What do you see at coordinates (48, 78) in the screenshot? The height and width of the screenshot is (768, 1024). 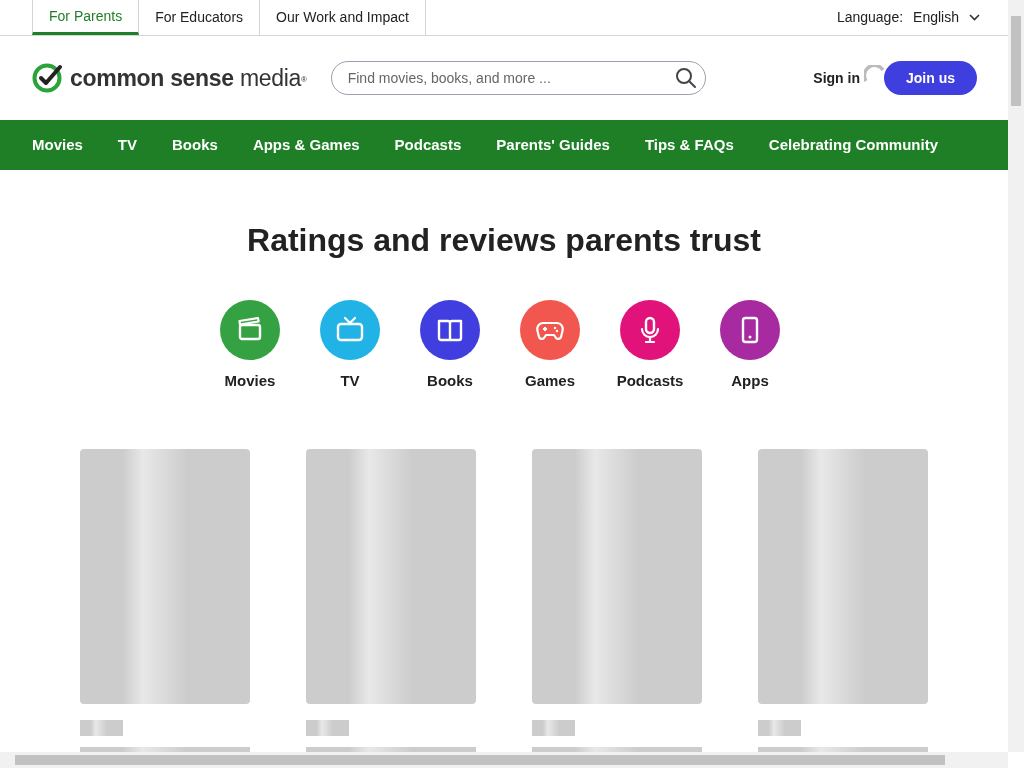 I see `check-logo-icon` at bounding box center [48, 78].